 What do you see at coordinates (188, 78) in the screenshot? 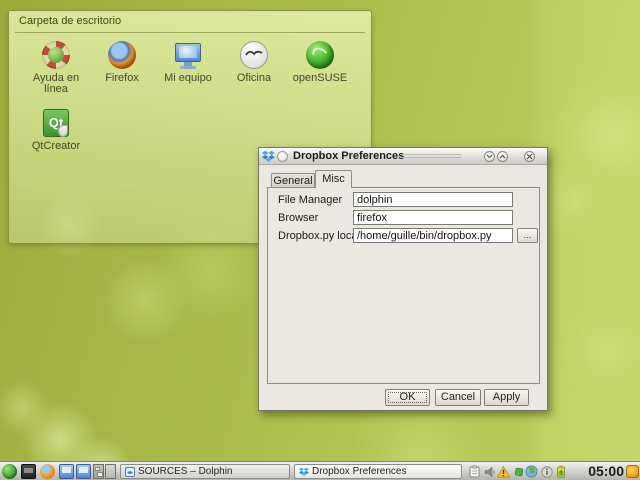
I see `desktop-icon-label: Mi equipo` at bounding box center [188, 78].